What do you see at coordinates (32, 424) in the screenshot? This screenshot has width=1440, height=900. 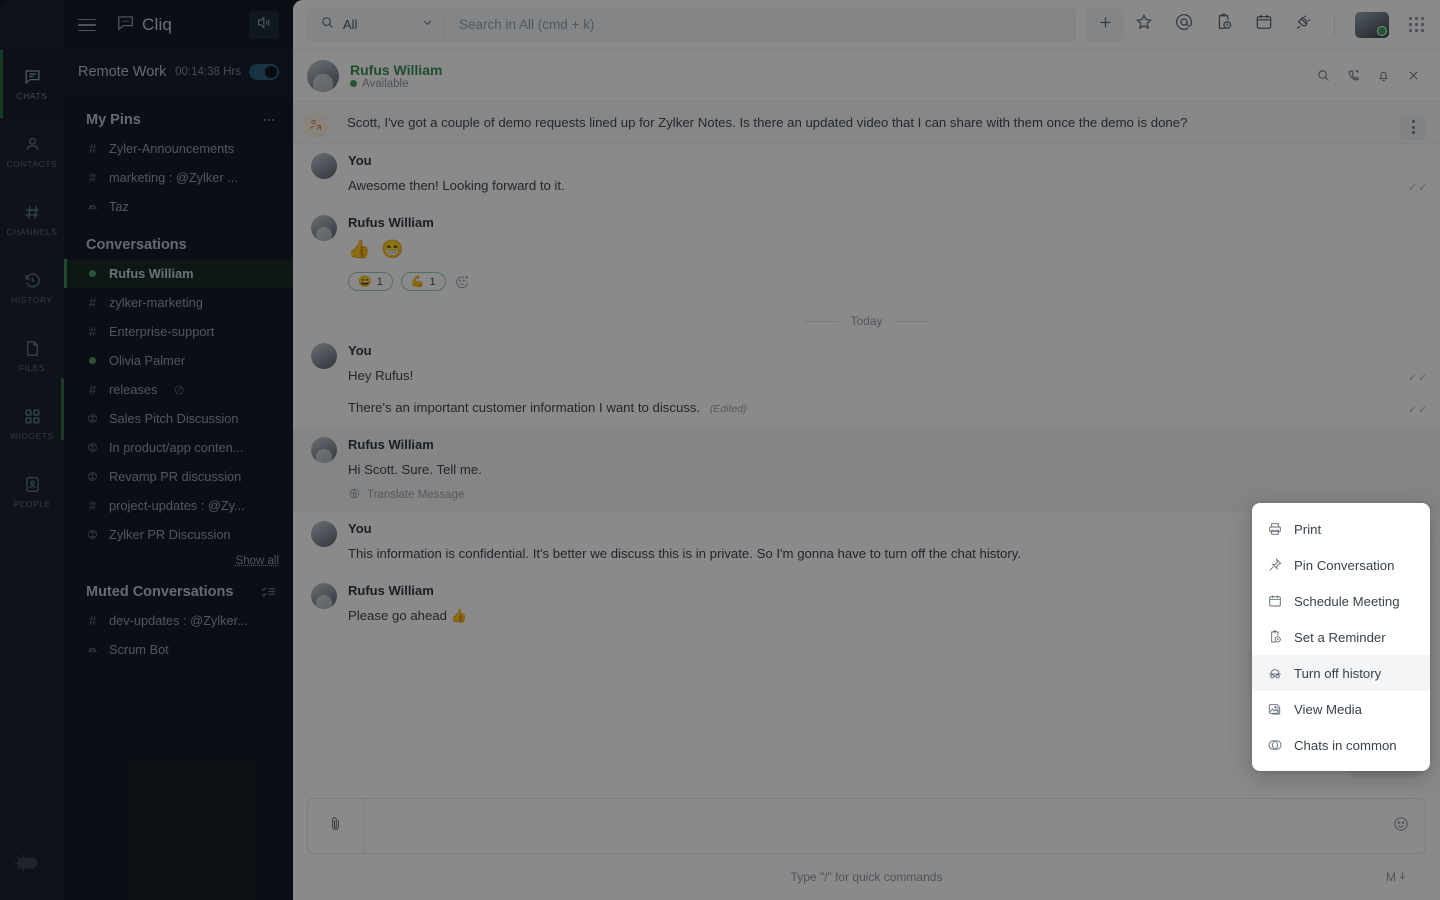 I see `rail-item-widgets: WIDGETS` at bounding box center [32, 424].